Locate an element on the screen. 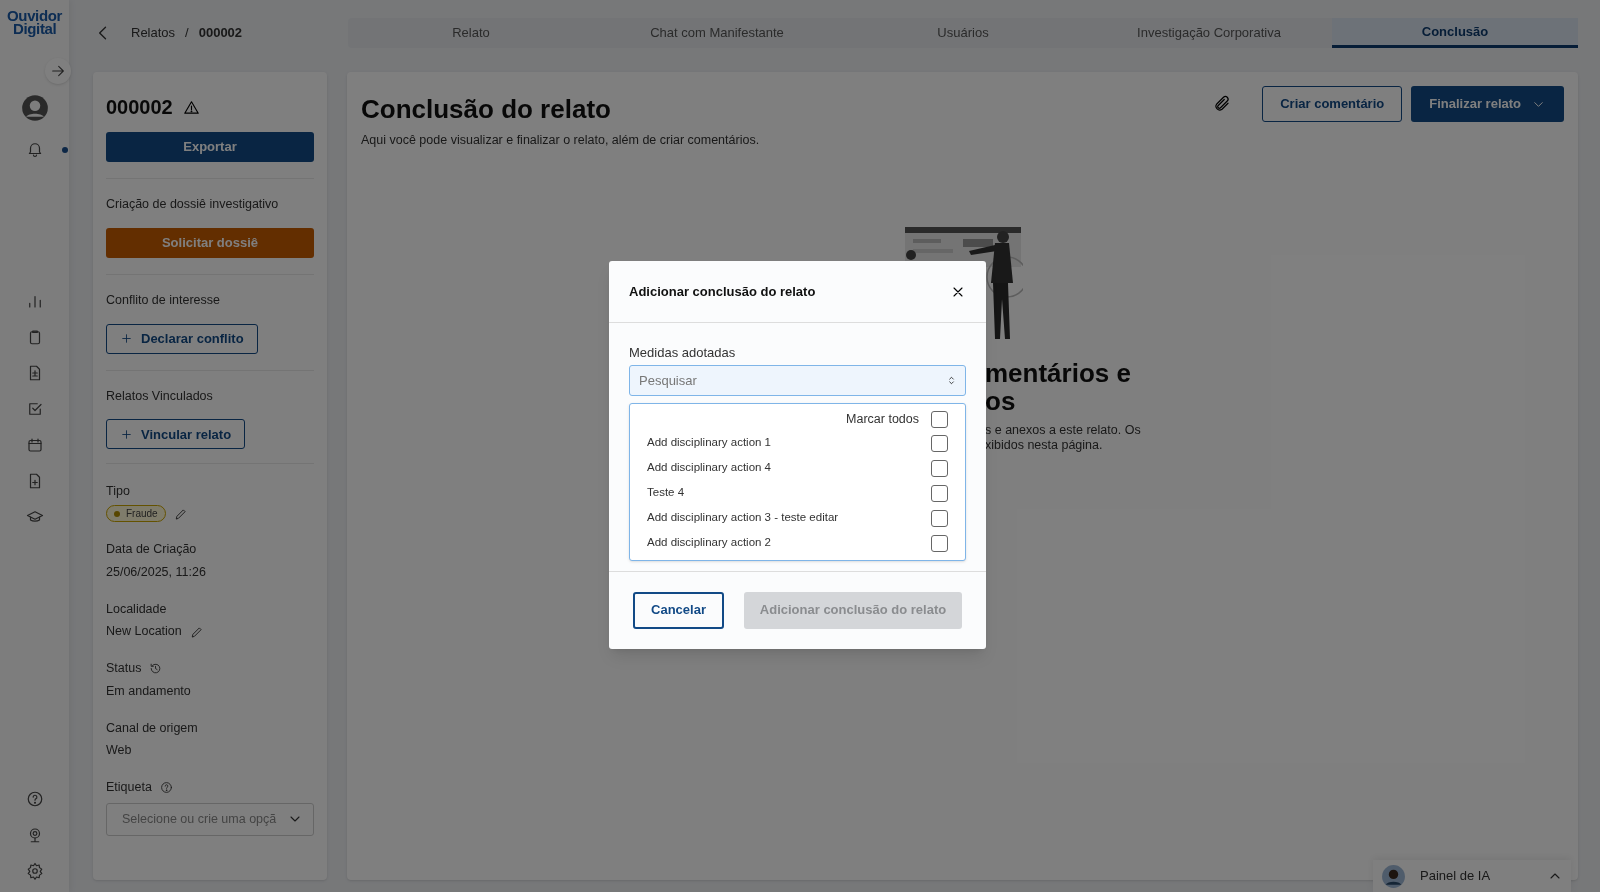  field-label: Data de Criação is located at coordinates (151, 549).